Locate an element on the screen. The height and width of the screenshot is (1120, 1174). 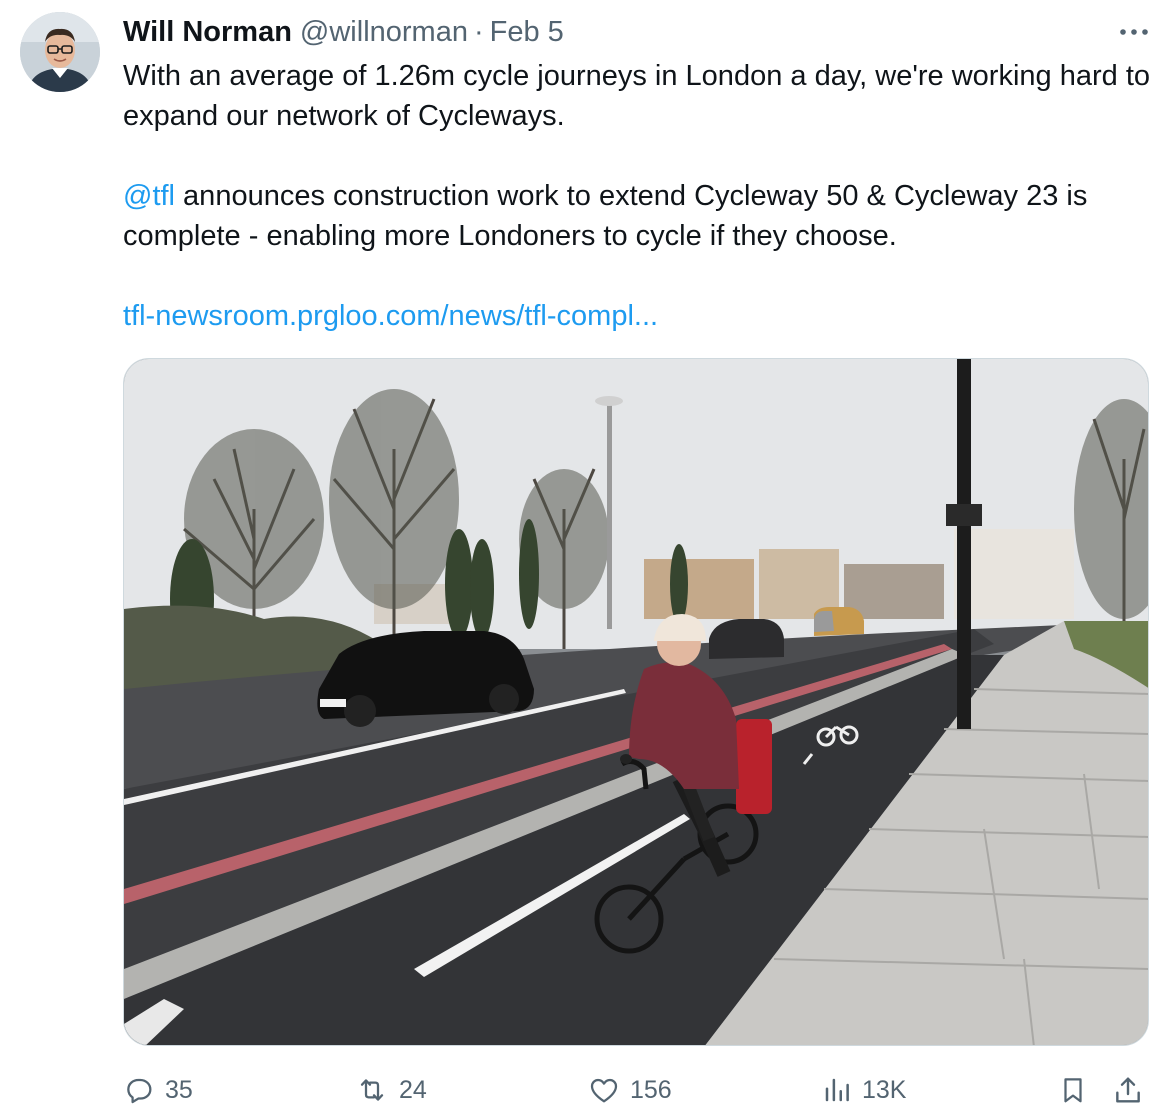
repost-icon is located at coordinates (372, 1090).